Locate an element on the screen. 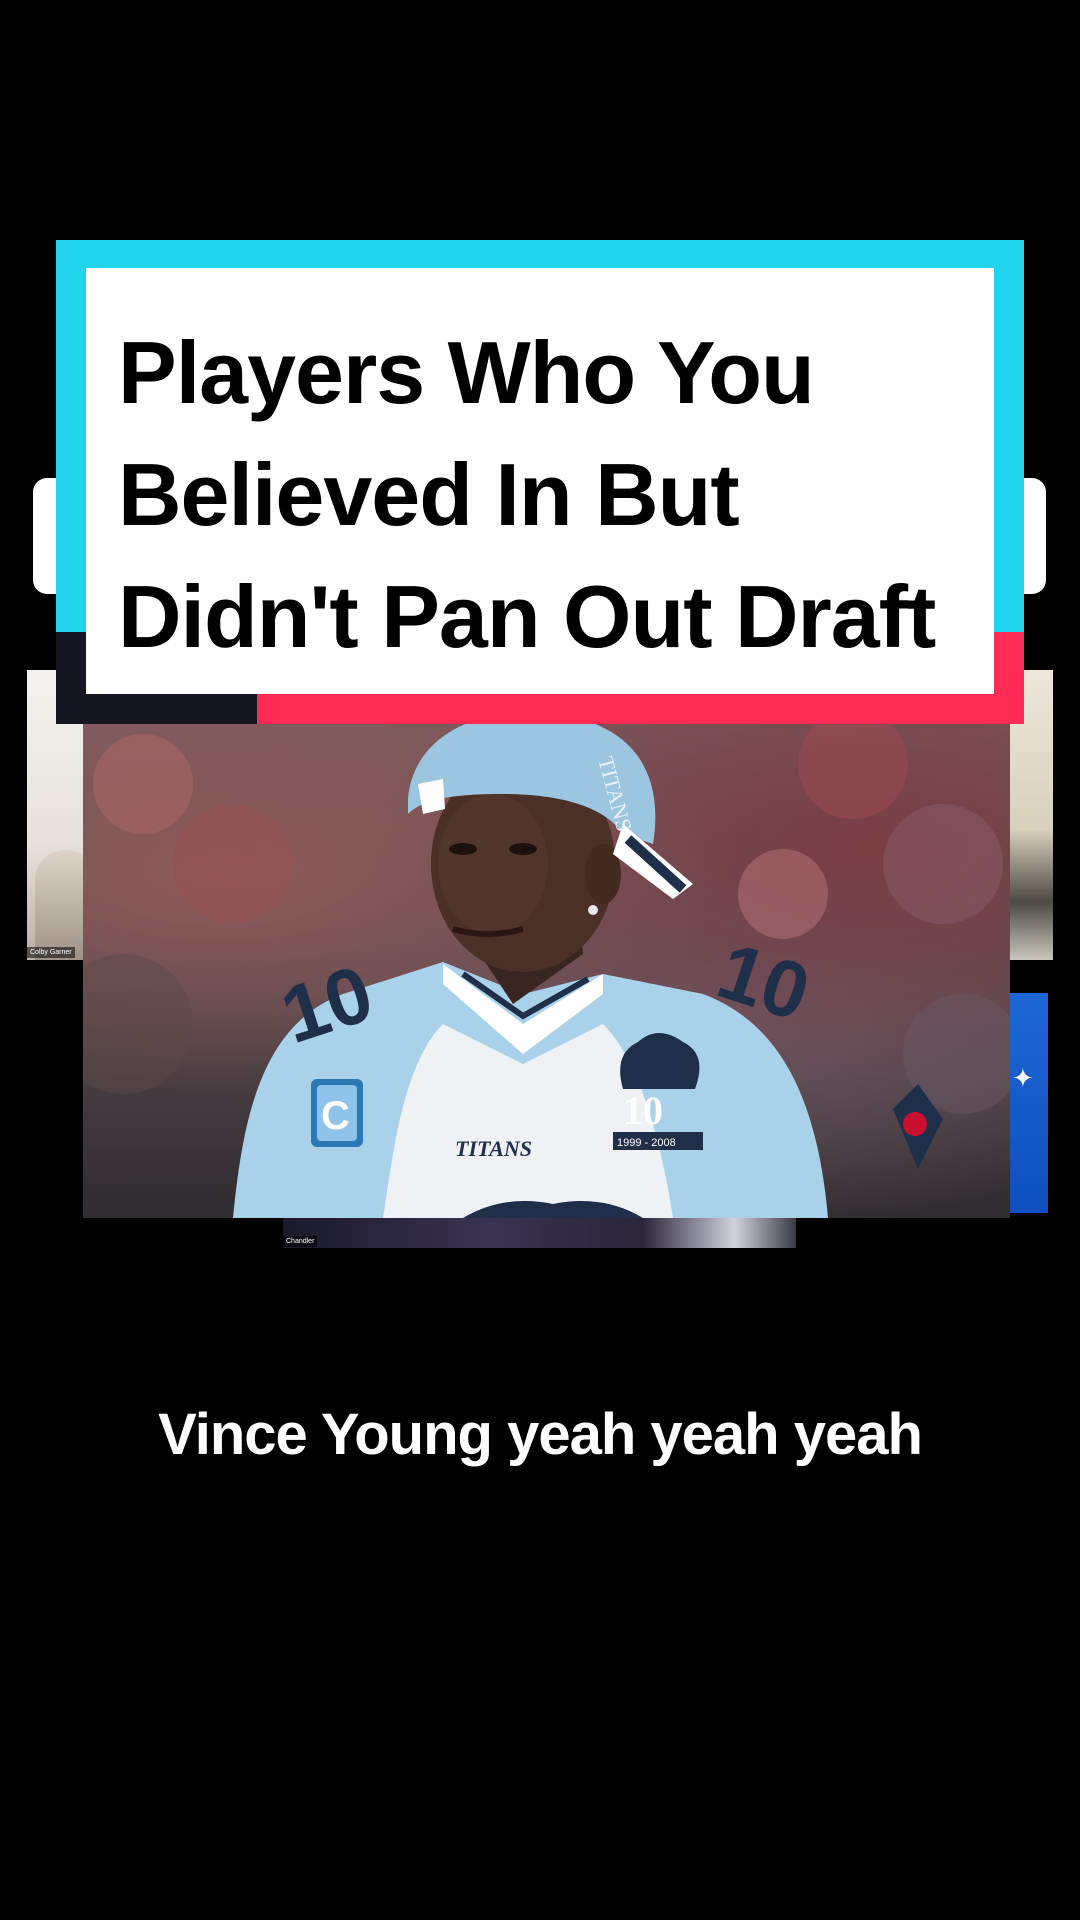 Image resolution: width=1080 pixels, height=1920 pixels. sparkle-icon: ✦ is located at coordinates (1023, 1078).